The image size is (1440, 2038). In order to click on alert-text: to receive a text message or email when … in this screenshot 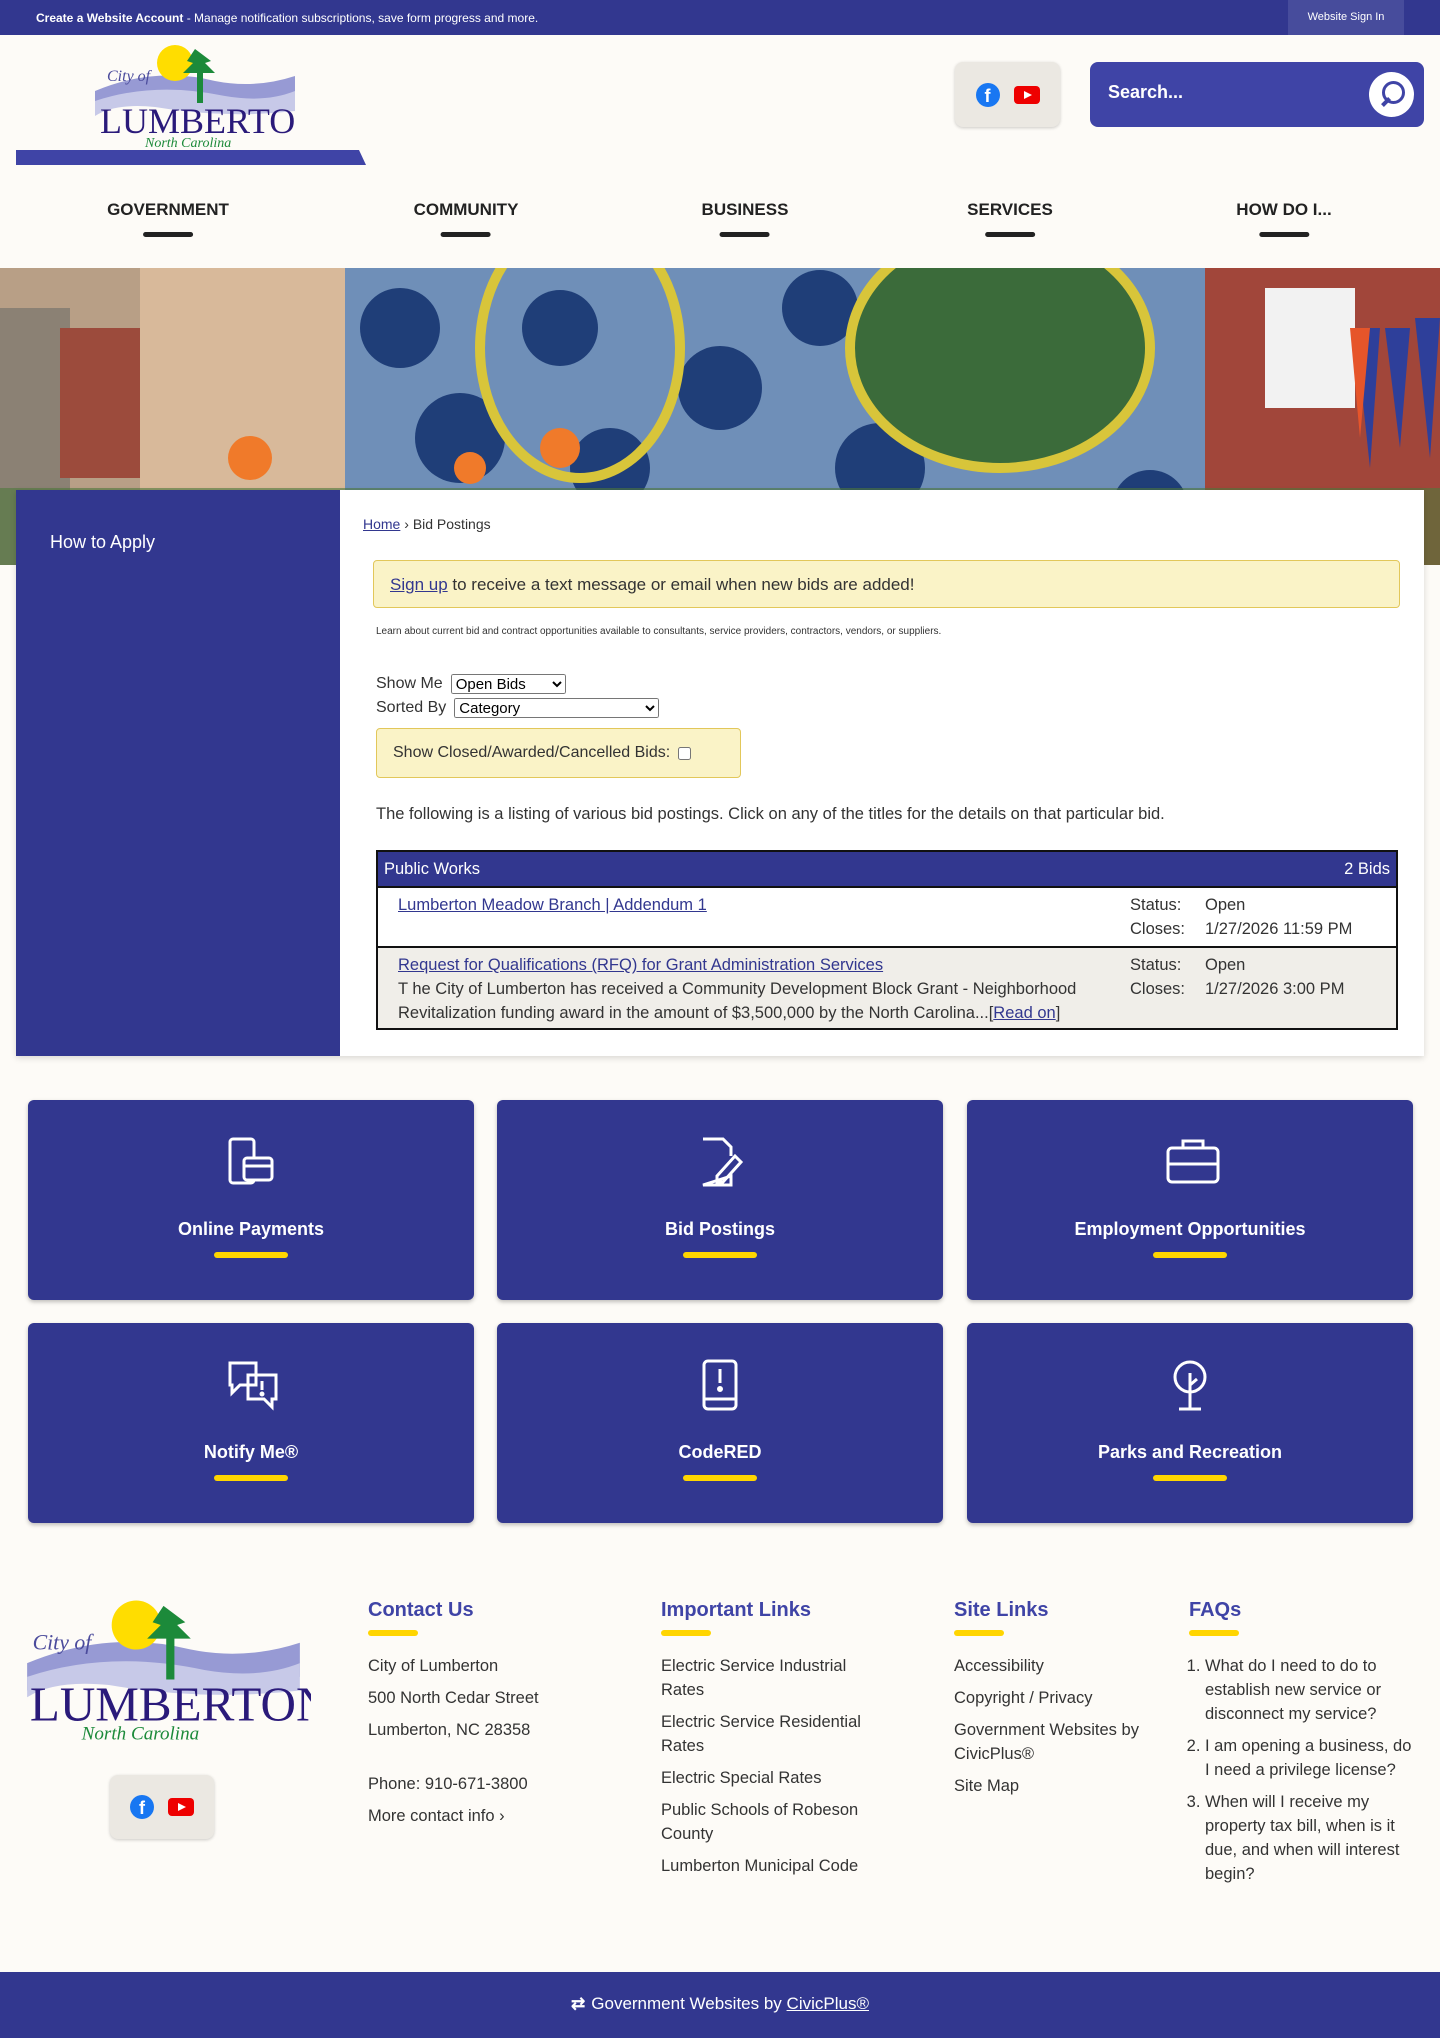, I will do `click(681, 584)`.